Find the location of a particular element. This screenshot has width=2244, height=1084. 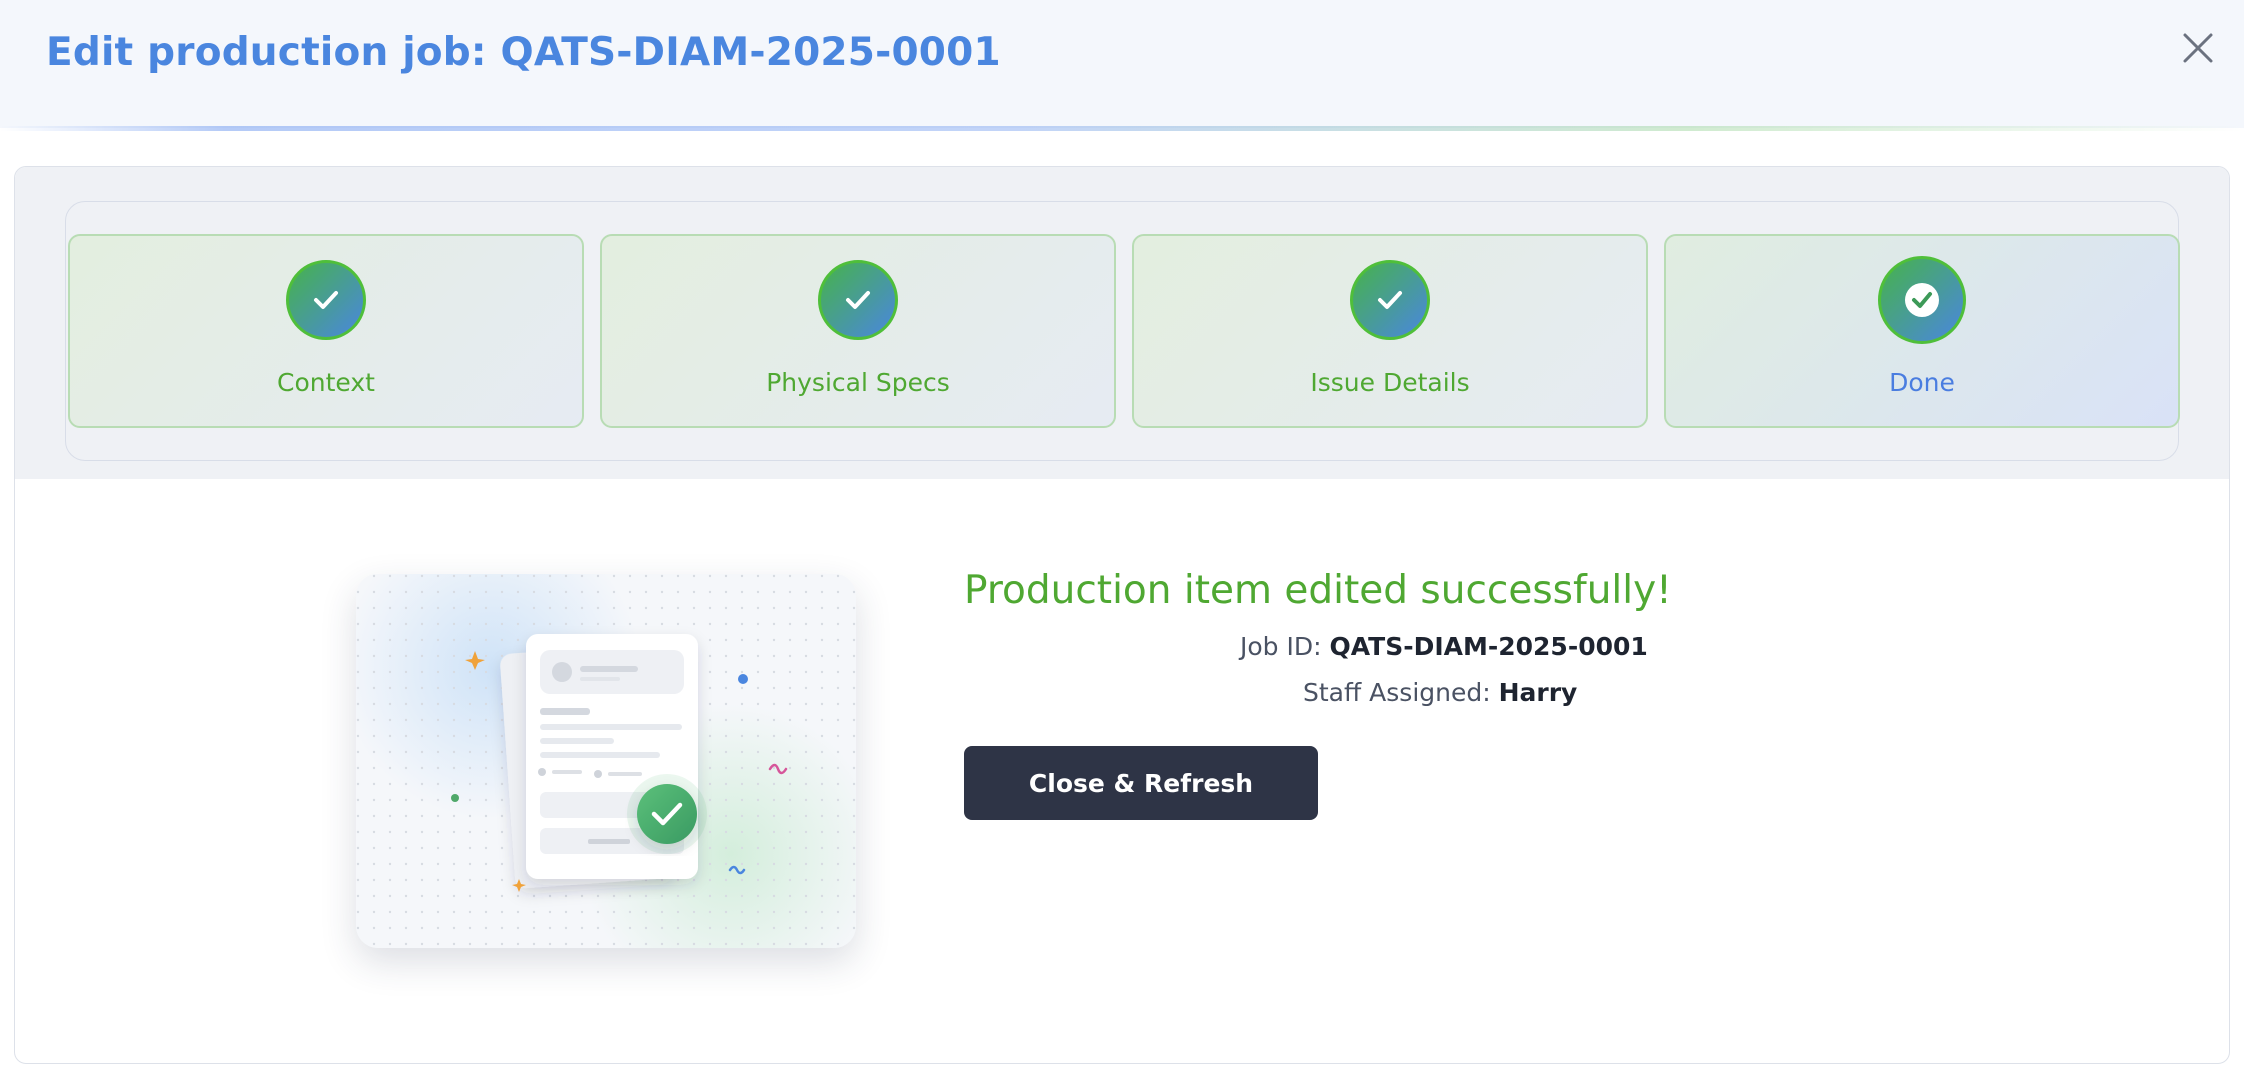

step-current-indicator is located at coordinates (1922, 300).